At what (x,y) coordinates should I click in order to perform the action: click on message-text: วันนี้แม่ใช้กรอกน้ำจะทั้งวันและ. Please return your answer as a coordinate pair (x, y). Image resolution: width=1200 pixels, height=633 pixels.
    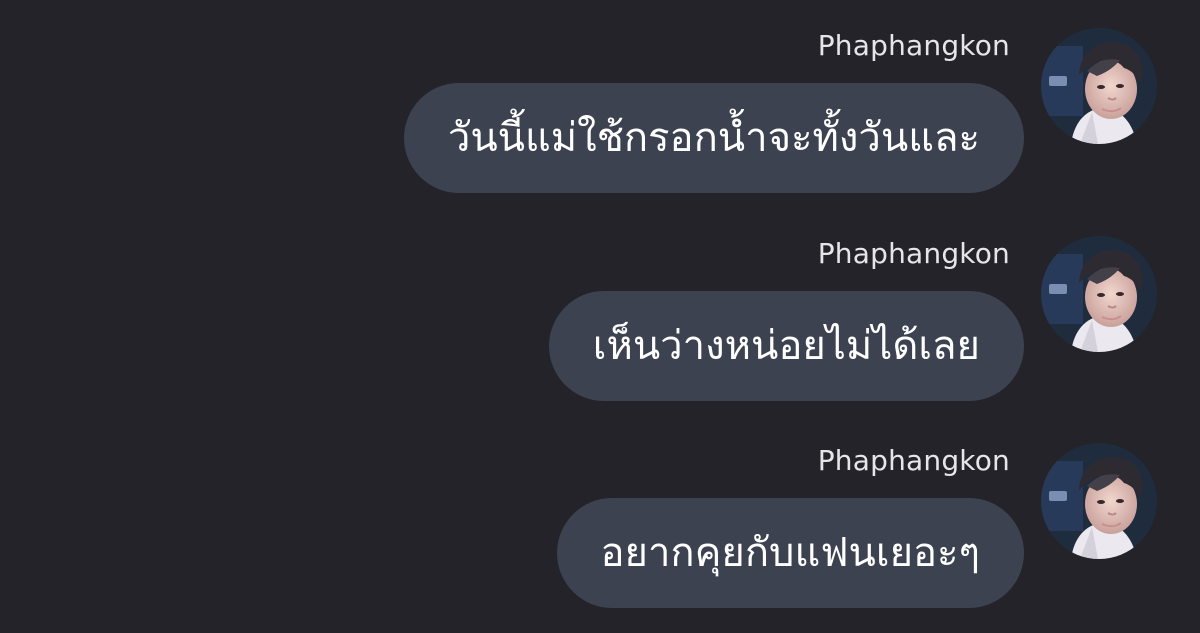
    Looking at the image, I should click on (713, 138).